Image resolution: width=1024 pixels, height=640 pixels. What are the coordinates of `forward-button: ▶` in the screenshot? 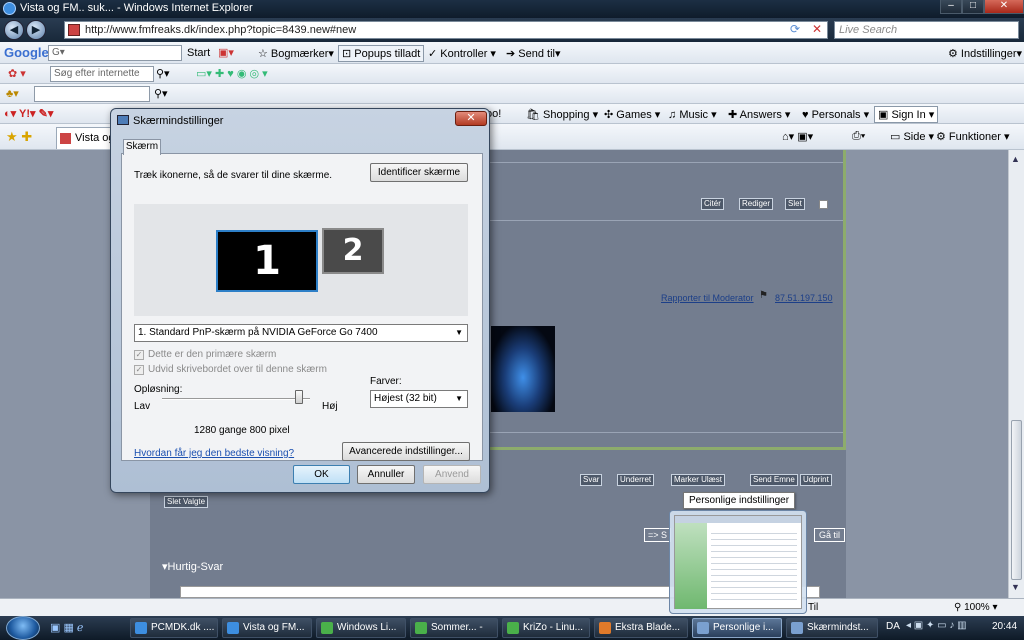 It's located at (36, 30).